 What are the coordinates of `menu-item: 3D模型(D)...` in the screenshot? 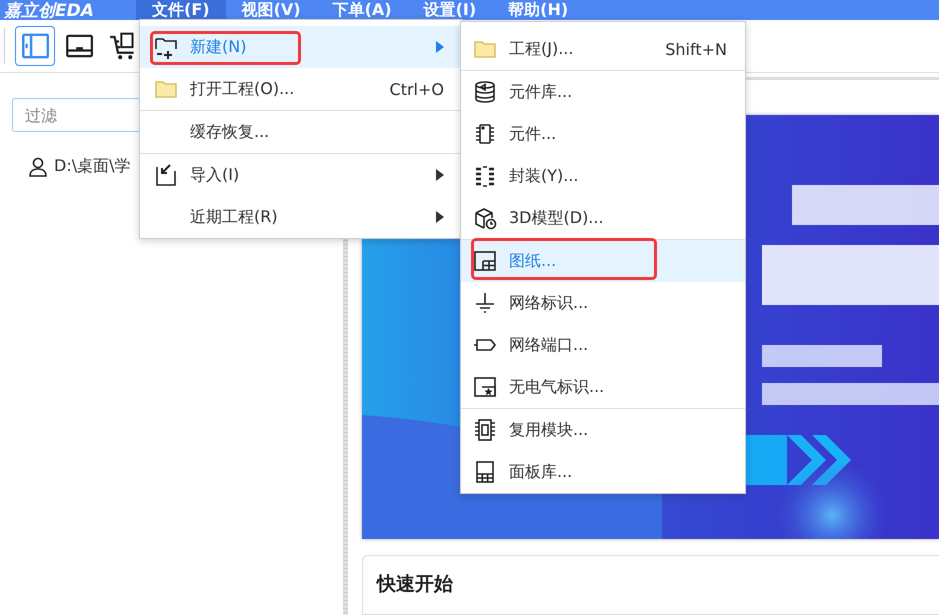 It's located at (603, 218).